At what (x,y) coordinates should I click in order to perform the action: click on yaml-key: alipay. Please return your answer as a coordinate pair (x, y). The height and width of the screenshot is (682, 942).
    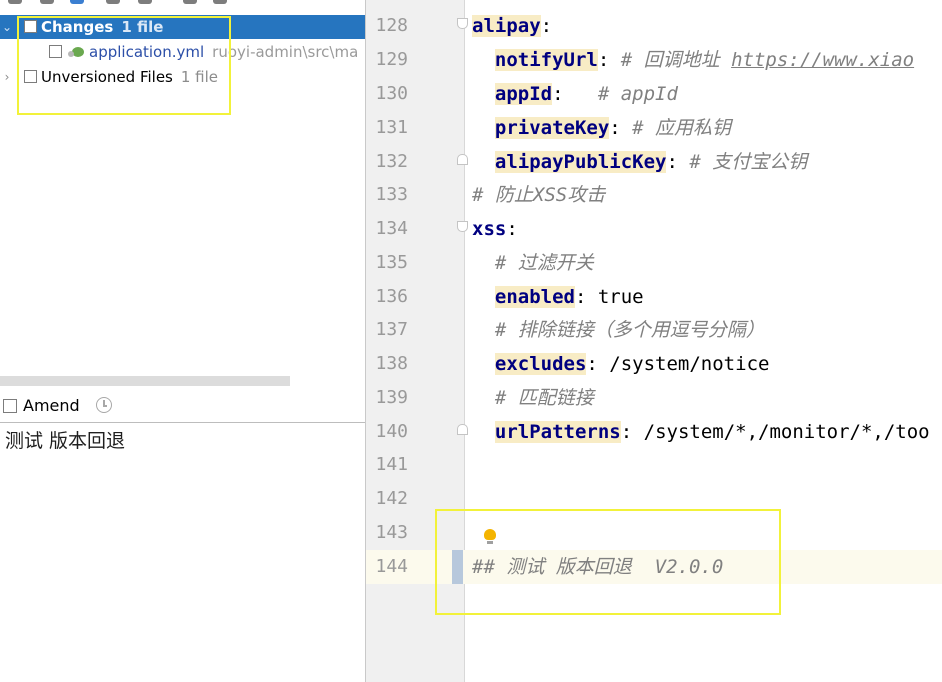
    Looking at the image, I should click on (506, 26).